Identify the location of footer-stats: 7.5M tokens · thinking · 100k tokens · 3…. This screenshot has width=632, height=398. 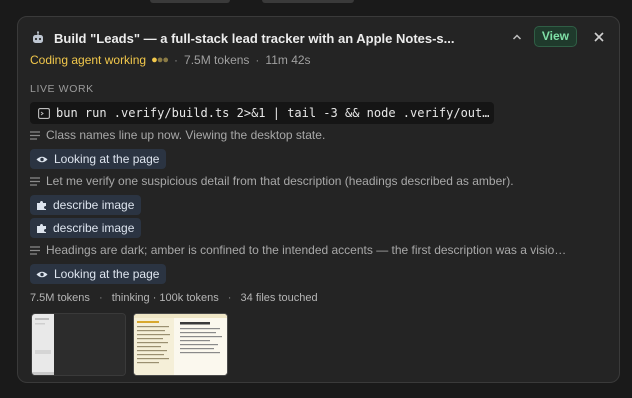
(174, 298).